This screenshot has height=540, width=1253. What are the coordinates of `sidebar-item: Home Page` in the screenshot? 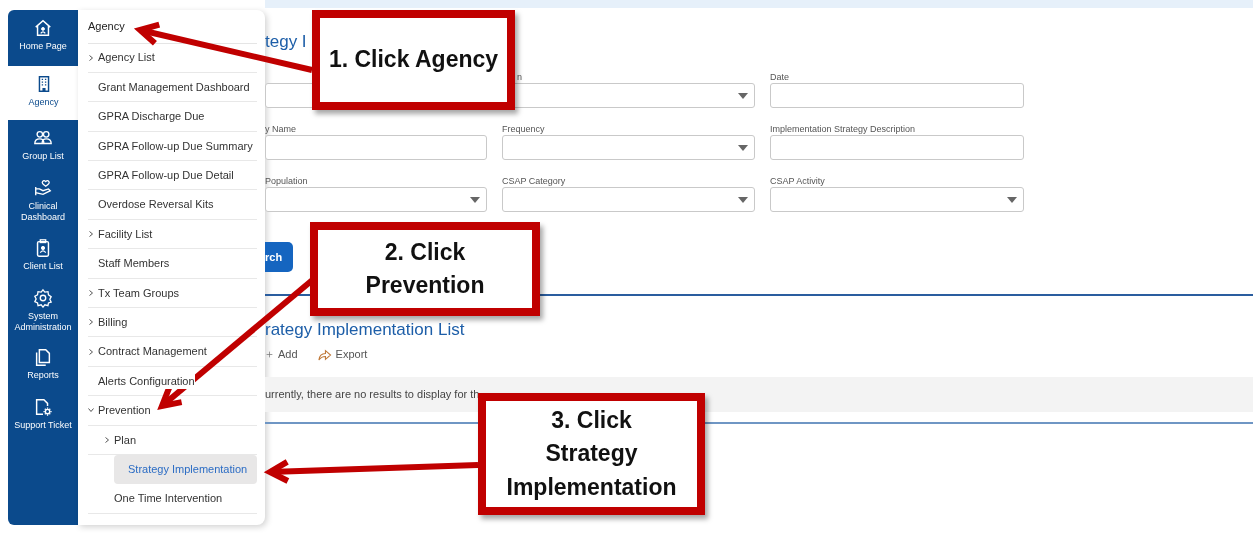 It's located at (43, 38).